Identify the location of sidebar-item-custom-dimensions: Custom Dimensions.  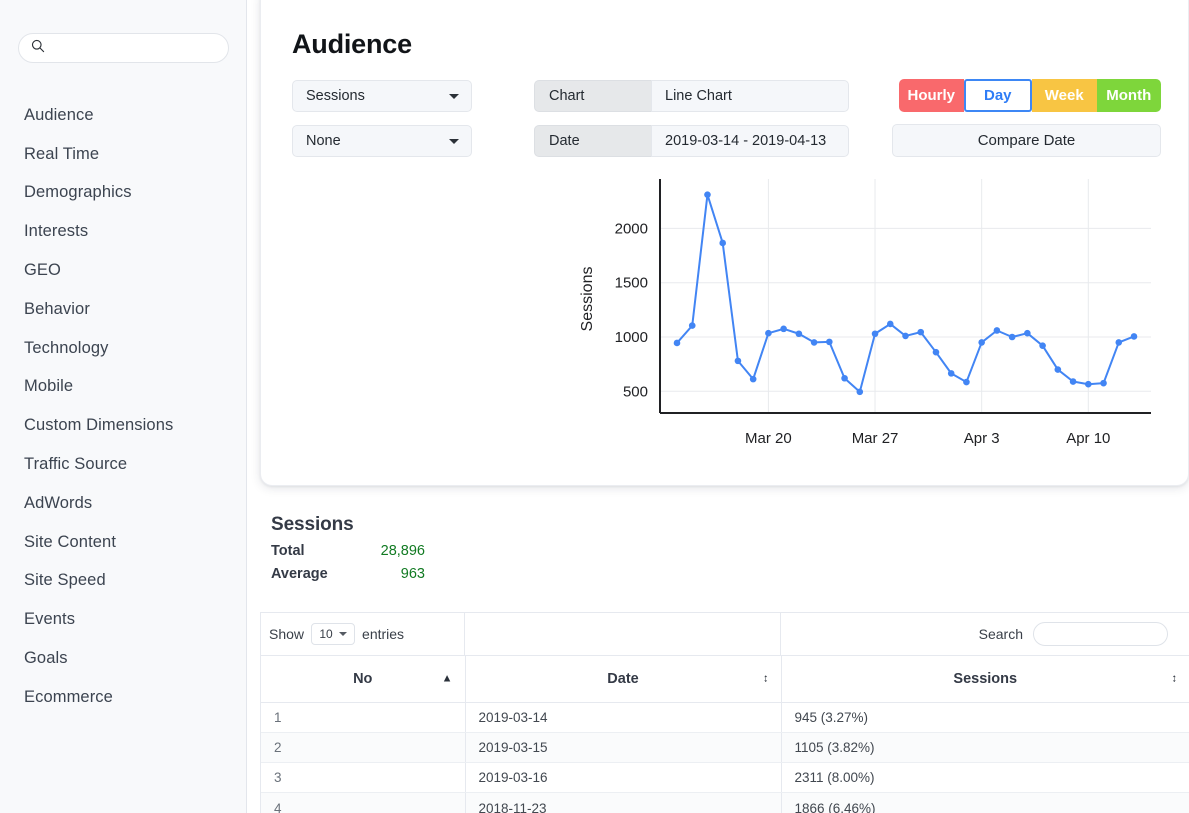
(123, 425).